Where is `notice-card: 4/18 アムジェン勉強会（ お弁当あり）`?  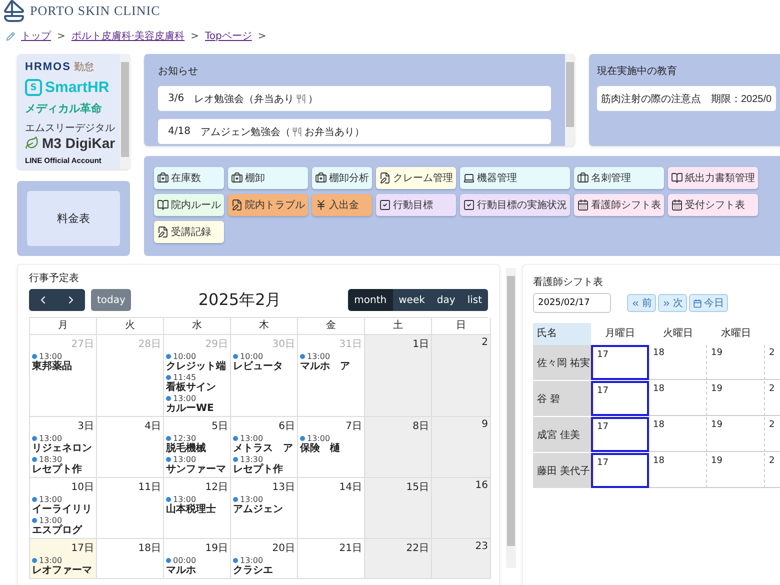 notice-card: 4/18 アムジェン勉強会（ お弁当あり） is located at coordinates (354, 131).